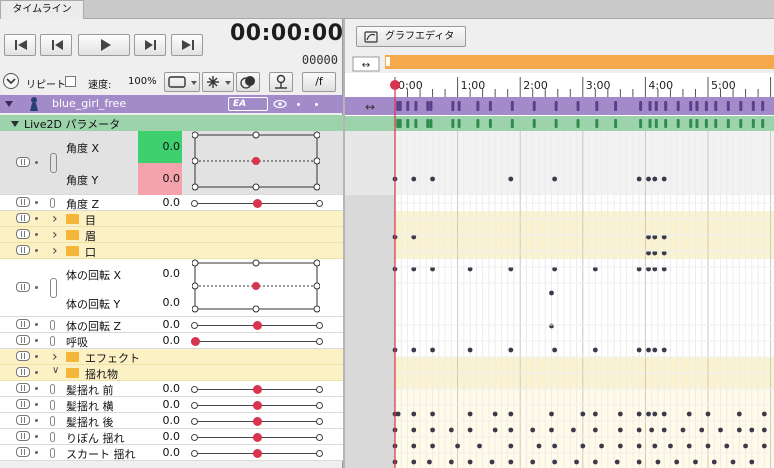 The height and width of the screenshot is (468, 774). I want to click on snap-dropdown, so click(218, 82).